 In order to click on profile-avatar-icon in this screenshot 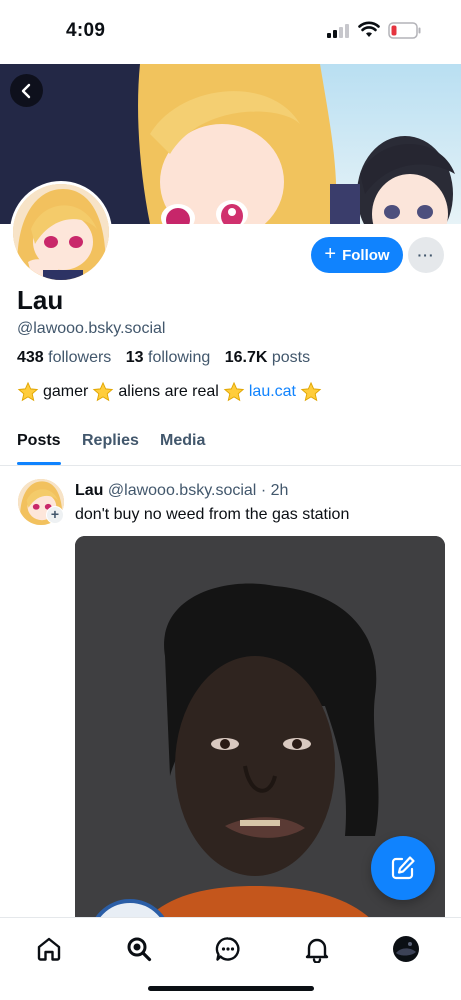, I will do `click(406, 949)`.